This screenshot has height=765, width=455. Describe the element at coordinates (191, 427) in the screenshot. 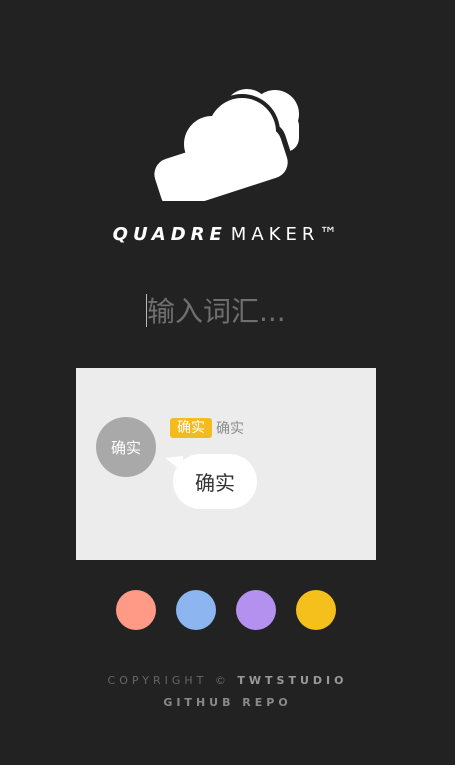

I see `title-badge: 确实` at that location.